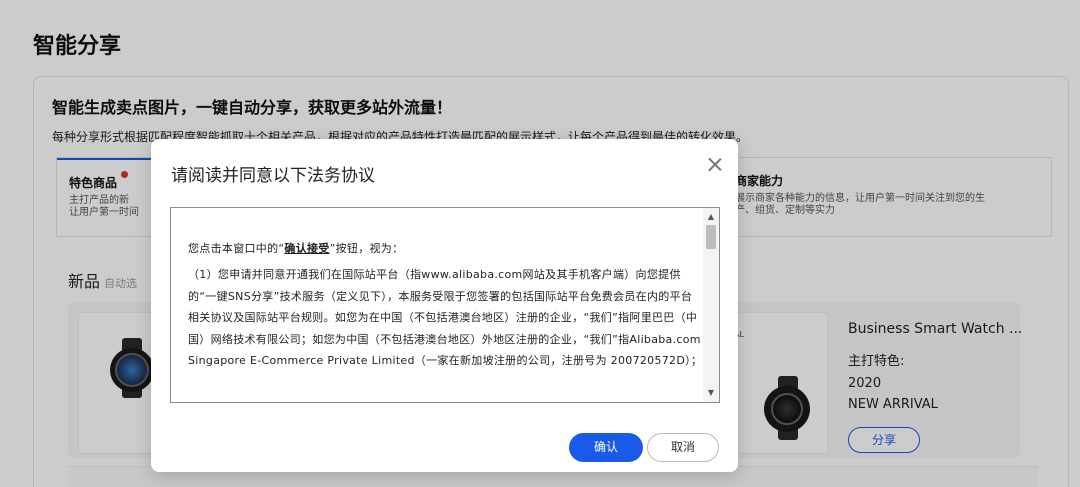 Image resolution: width=1080 pixels, height=487 pixels. I want to click on agreement-para-1: 您点击本窗口中的“确认接受”按钮，视为：, so click(296, 248).